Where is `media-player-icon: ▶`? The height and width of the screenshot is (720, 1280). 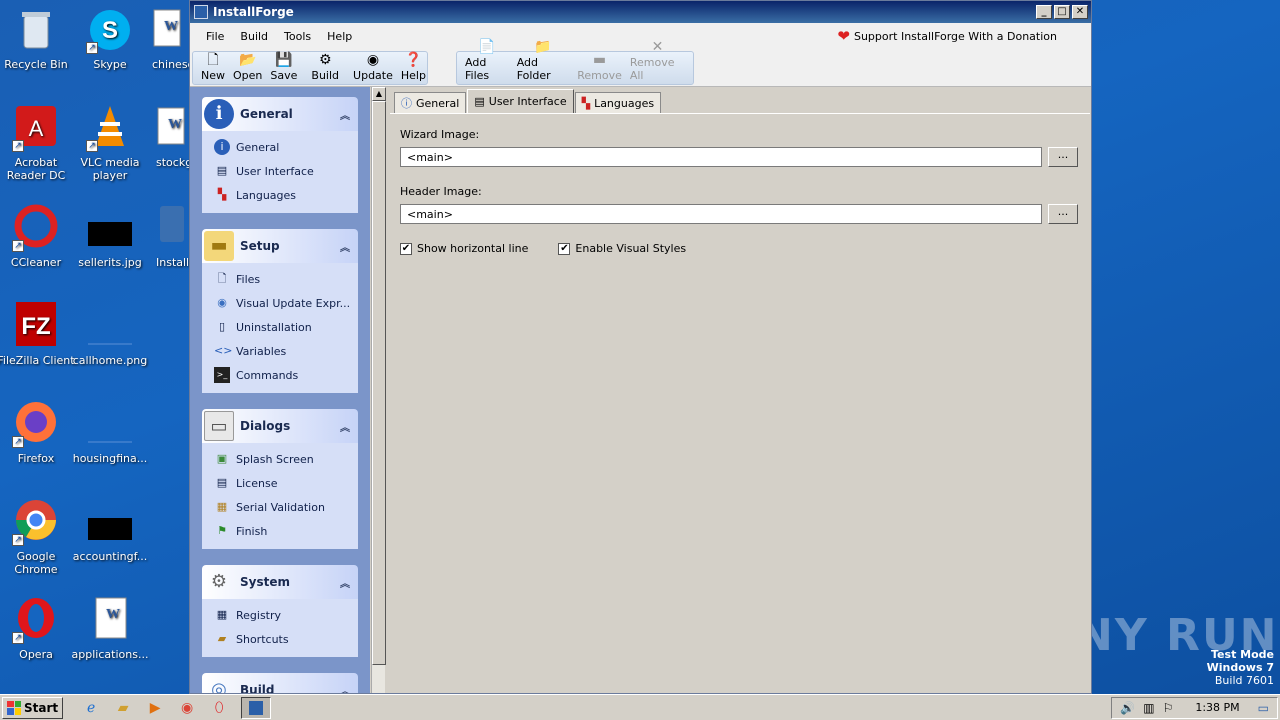 media-player-icon: ▶ is located at coordinates (155, 708).